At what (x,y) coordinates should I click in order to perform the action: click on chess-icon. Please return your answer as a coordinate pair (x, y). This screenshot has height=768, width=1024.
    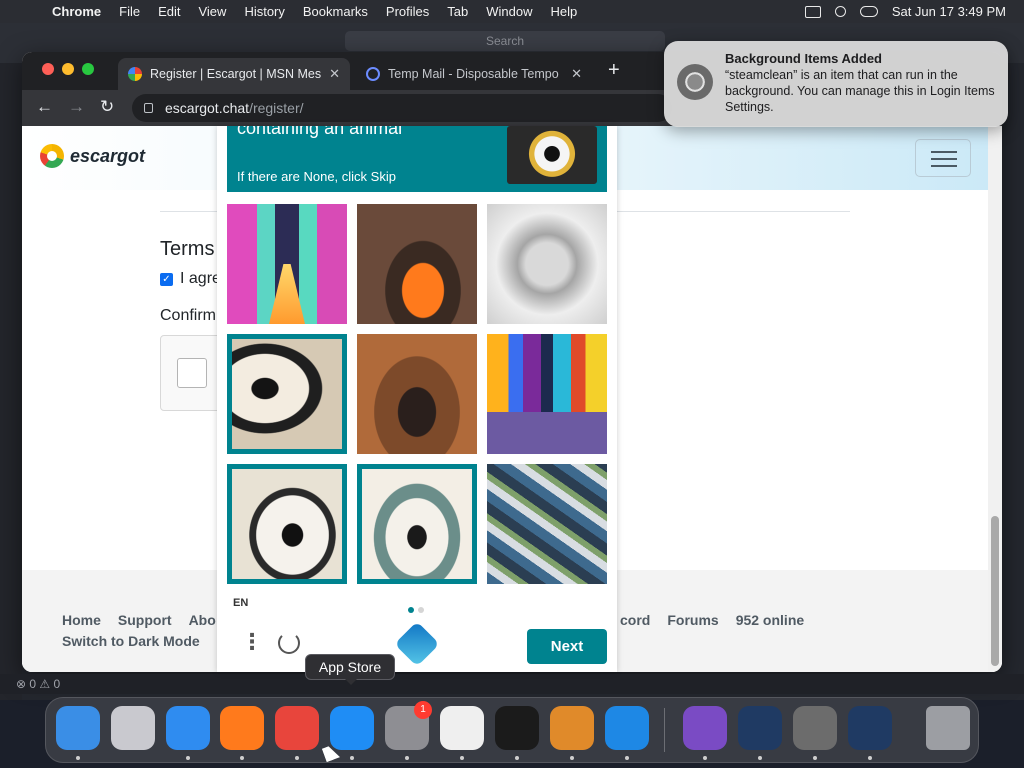
    Looking at the image, I should click on (815, 728).